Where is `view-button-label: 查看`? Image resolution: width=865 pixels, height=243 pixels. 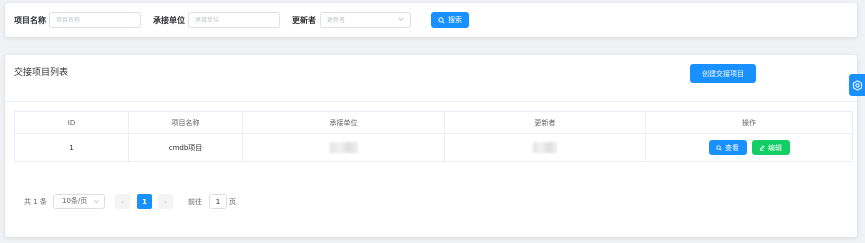 view-button-label: 查看 is located at coordinates (732, 147).